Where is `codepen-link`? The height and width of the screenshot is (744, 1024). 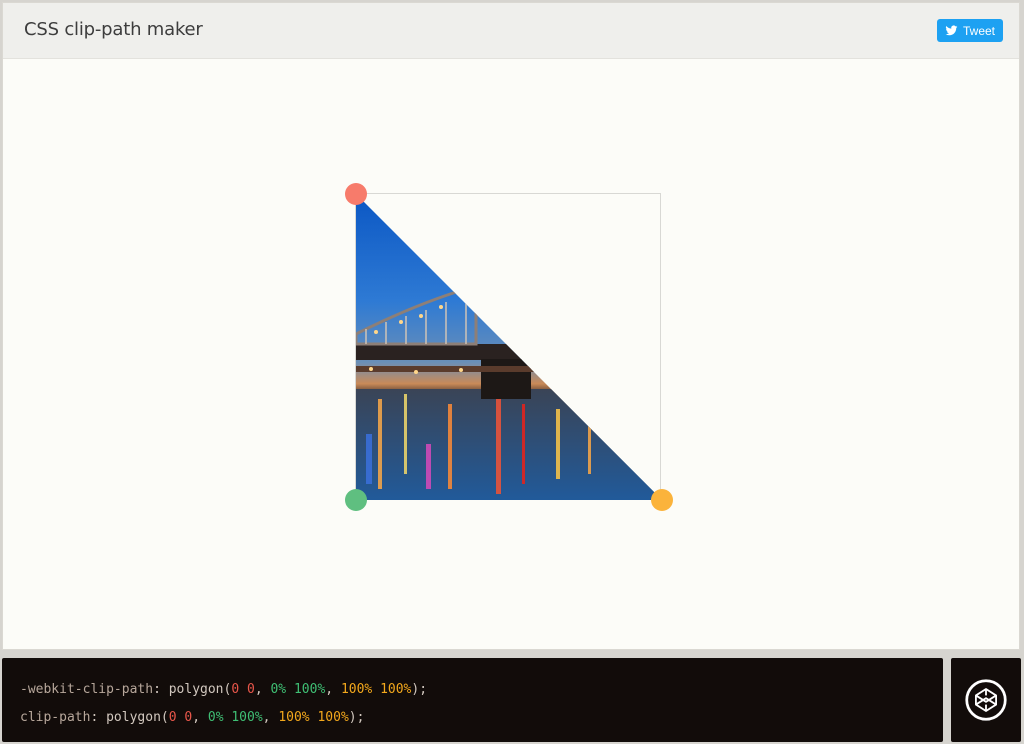 codepen-link is located at coordinates (986, 700).